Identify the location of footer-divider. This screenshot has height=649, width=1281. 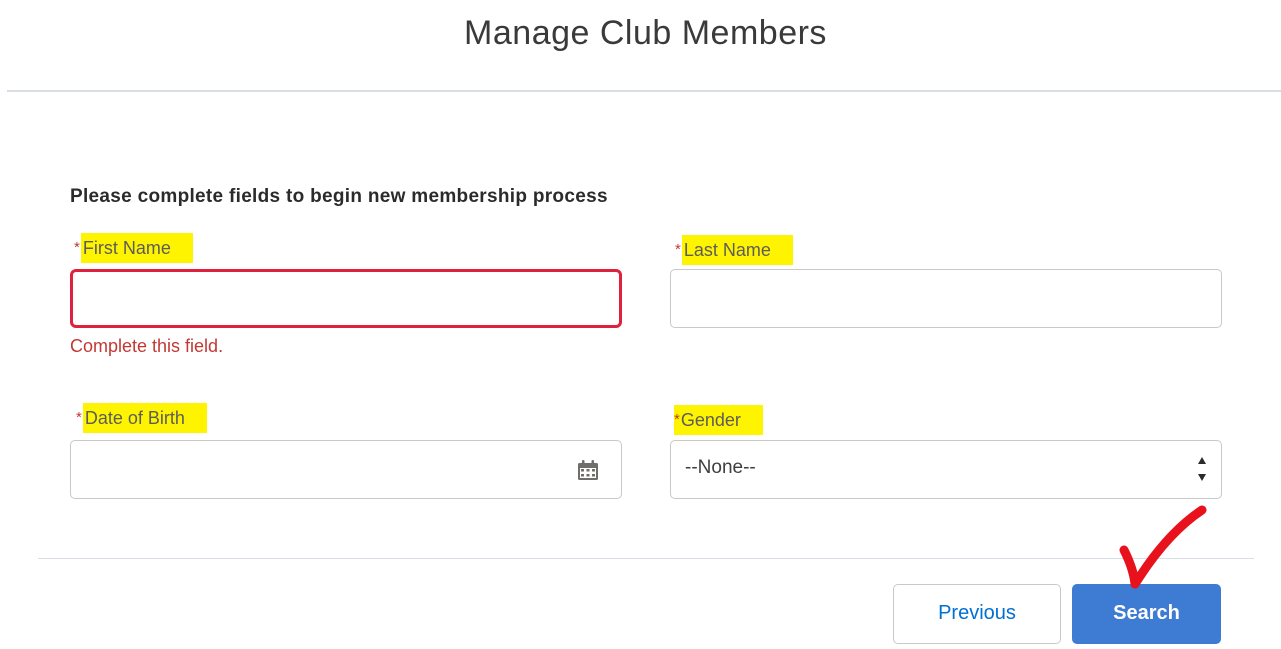
(646, 558).